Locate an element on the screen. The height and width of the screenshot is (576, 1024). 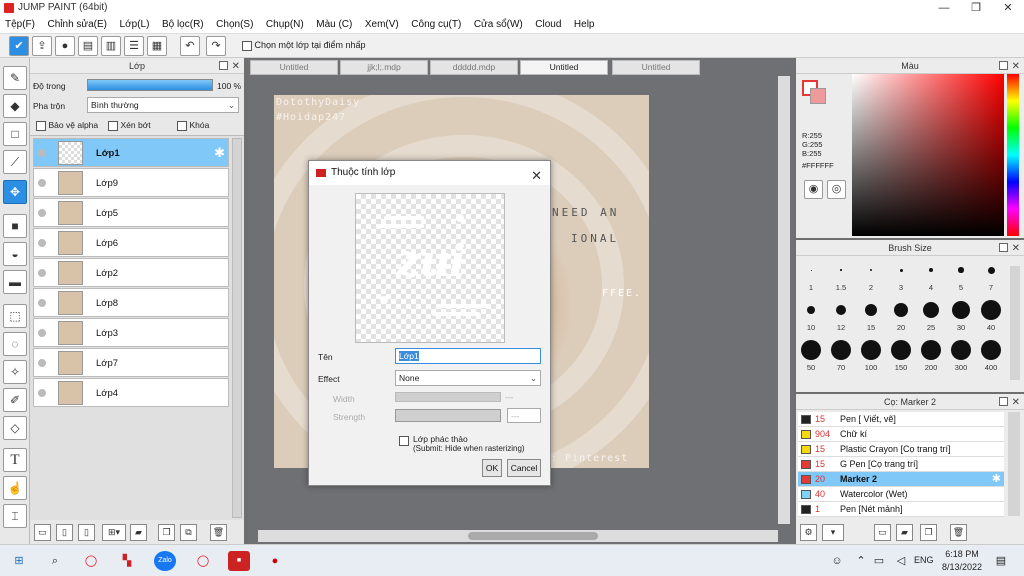
cancel-button: Cancel is located at coordinates (524, 468).